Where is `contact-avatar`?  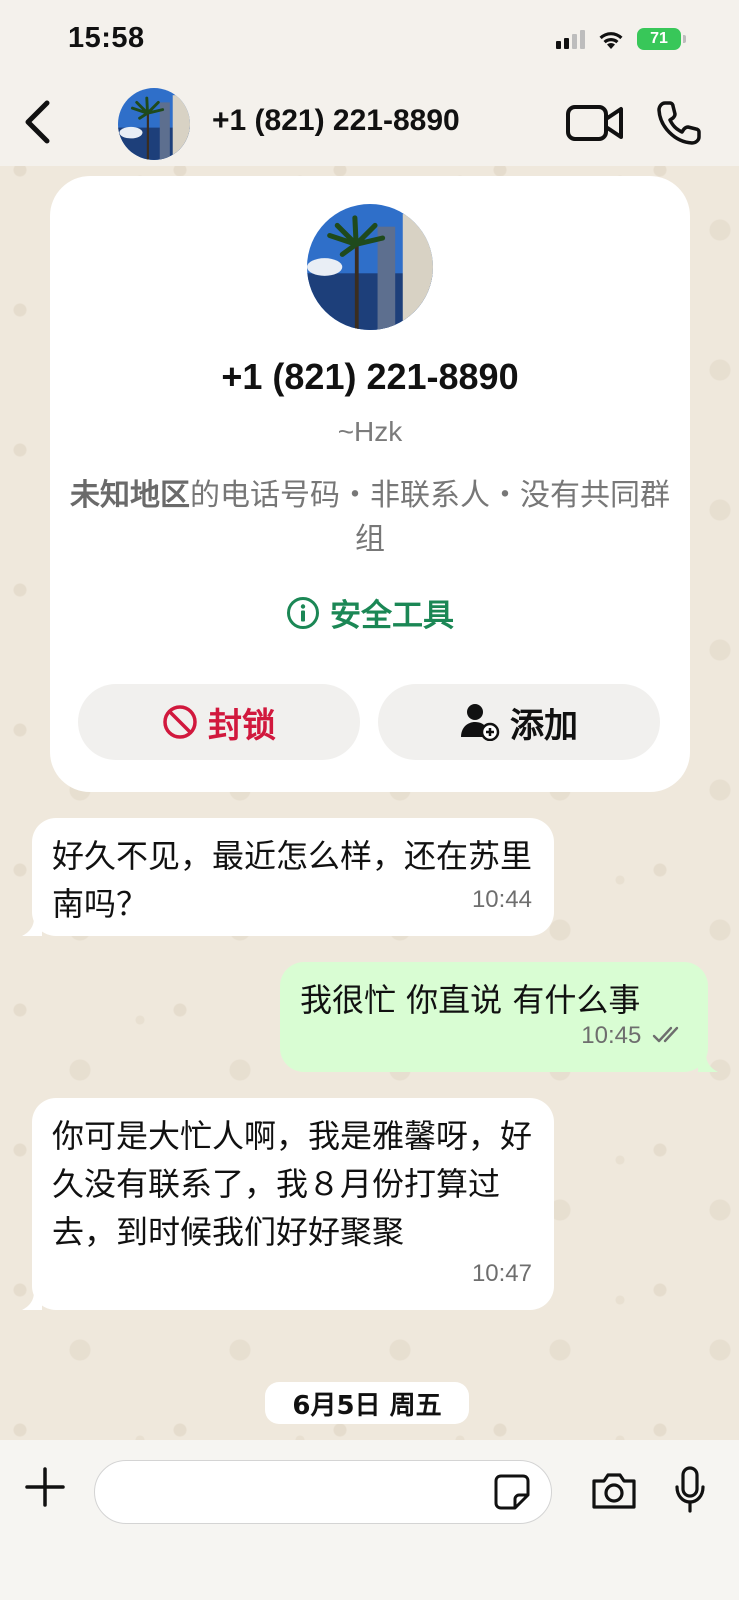 contact-avatar is located at coordinates (154, 124).